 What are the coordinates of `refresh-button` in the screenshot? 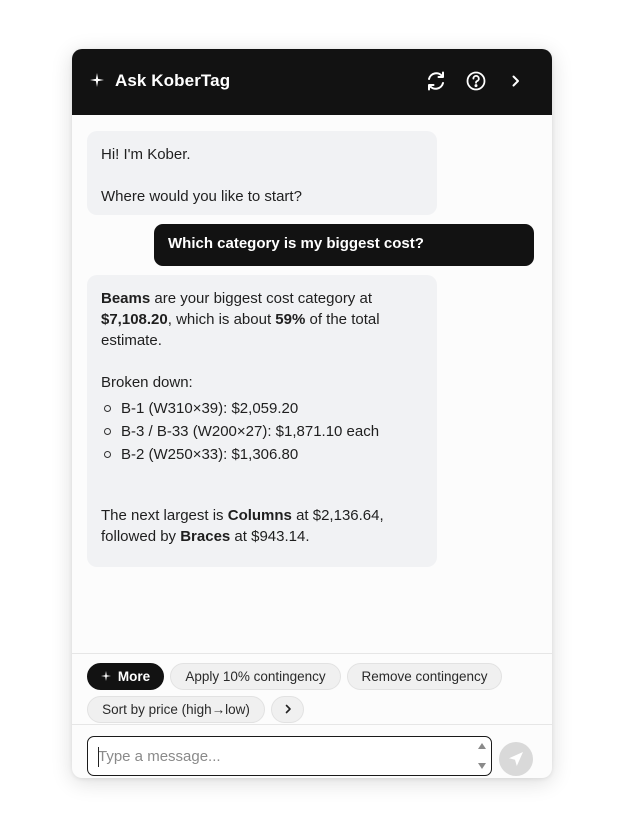 It's located at (436, 81).